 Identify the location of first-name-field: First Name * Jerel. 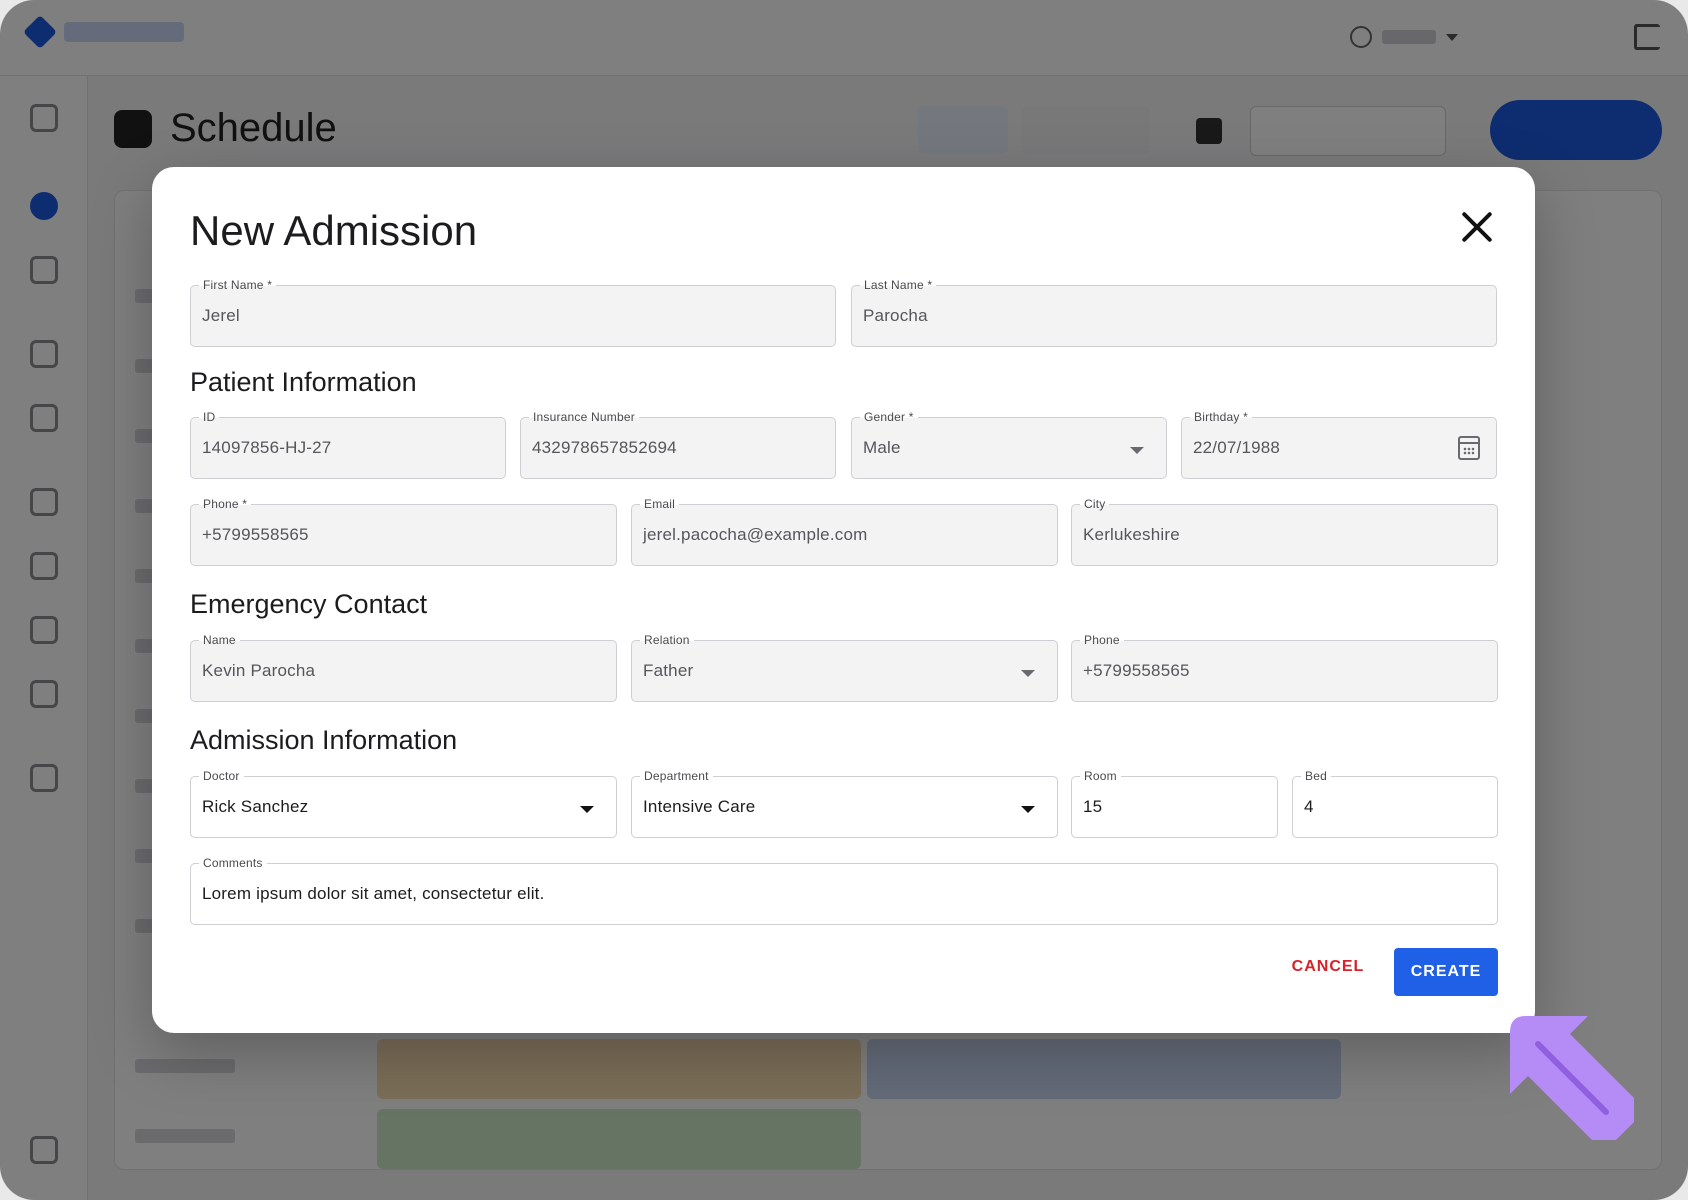
(513, 312).